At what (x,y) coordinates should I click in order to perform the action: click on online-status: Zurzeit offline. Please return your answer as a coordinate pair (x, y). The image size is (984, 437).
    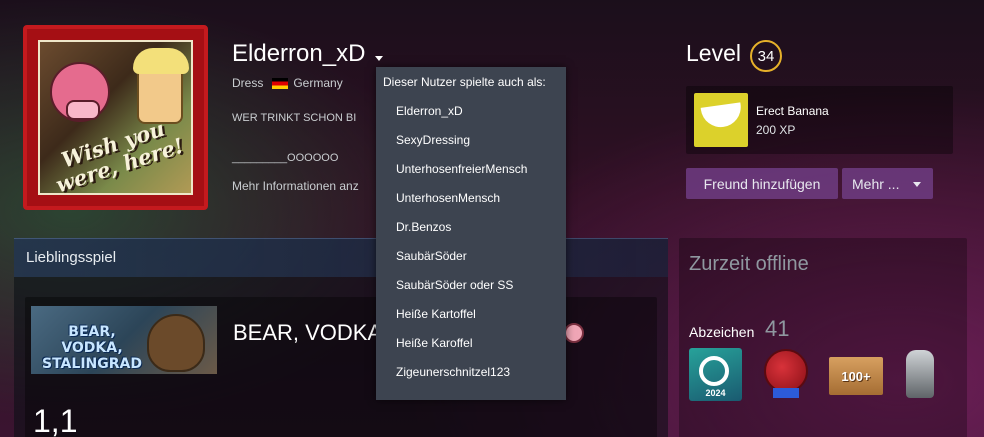
    Looking at the image, I should click on (749, 264).